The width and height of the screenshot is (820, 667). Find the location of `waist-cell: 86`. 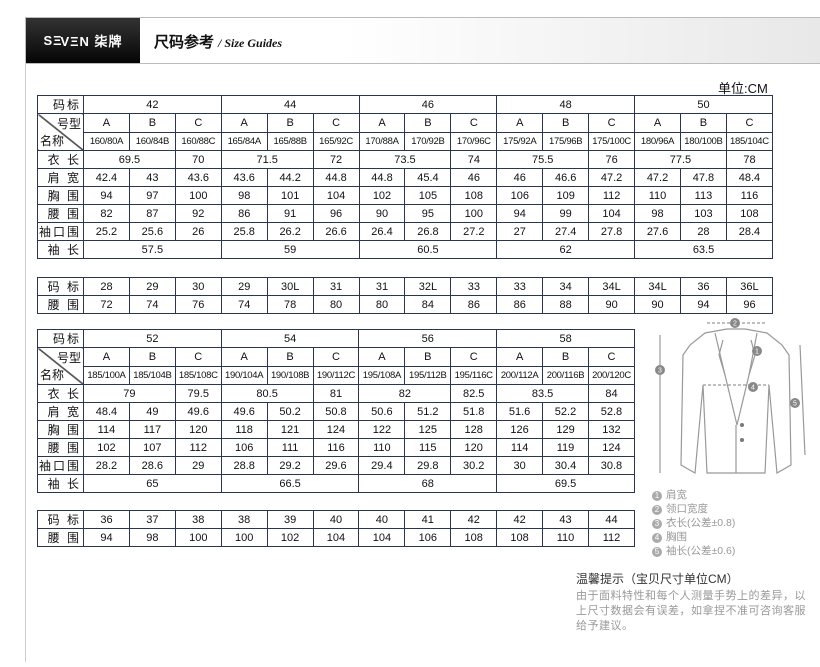

waist-cell: 86 is located at coordinates (244, 213).